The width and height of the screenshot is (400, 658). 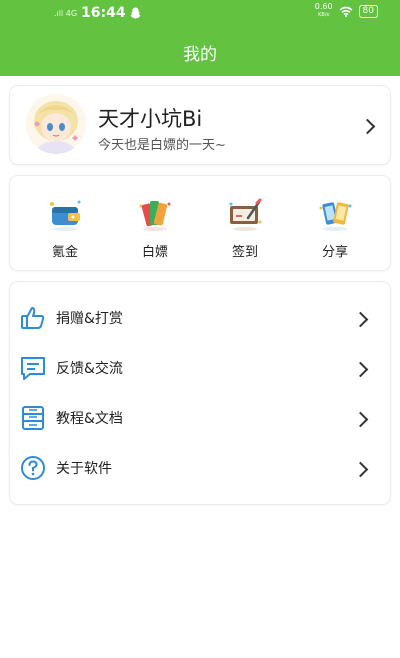 What do you see at coordinates (33, 318) in the screenshot?
I see `thumbs-up-icon` at bounding box center [33, 318].